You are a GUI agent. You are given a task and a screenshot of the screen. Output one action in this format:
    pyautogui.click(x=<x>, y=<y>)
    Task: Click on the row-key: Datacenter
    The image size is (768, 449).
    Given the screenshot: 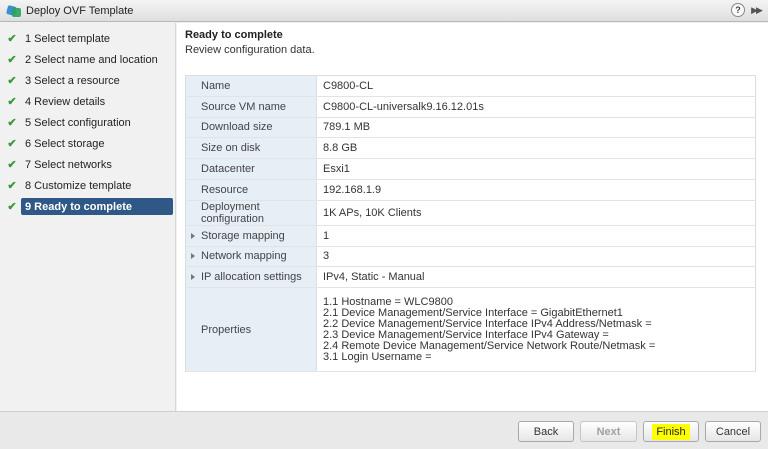 What is the action you would take?
    pyautogui.click(x=251, y=169)
    